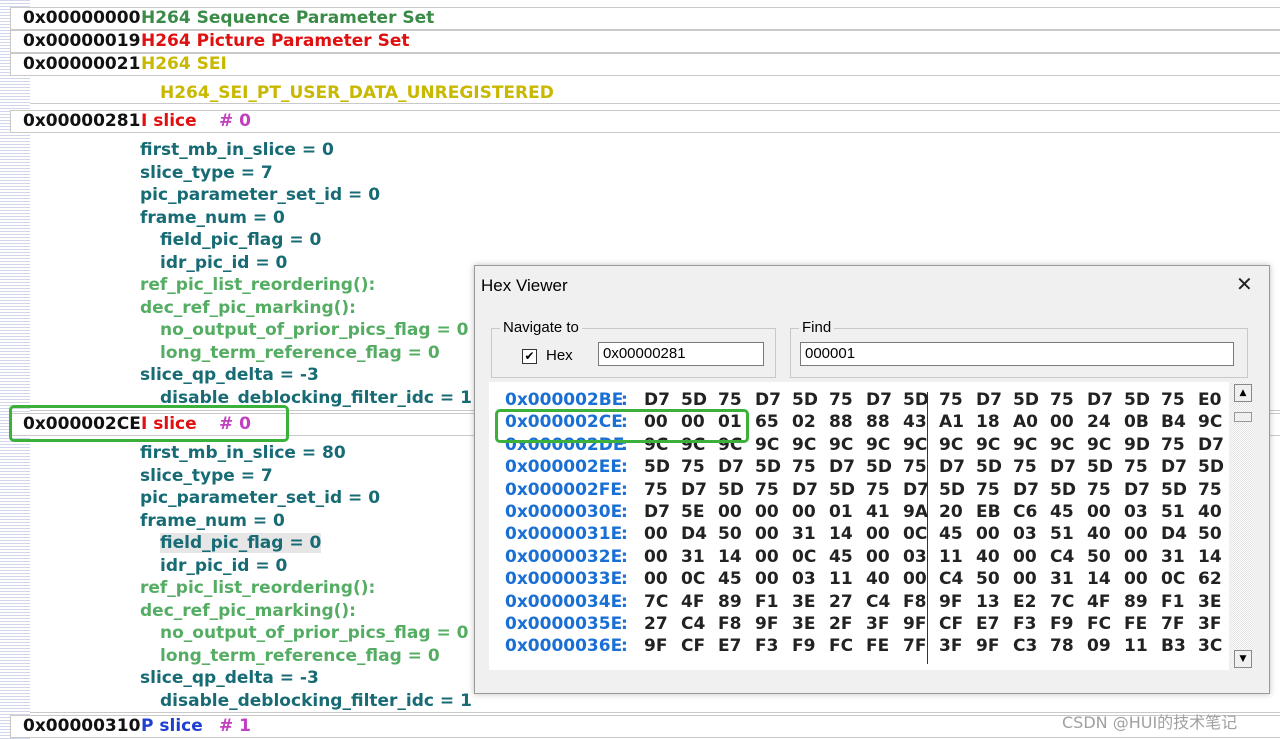 The image size is (1280, 739). What do you see at coordinates (681, 354) in the screenshot?
I see `navigate-address-input: 0x00000281` at bounding box center [681, 354].